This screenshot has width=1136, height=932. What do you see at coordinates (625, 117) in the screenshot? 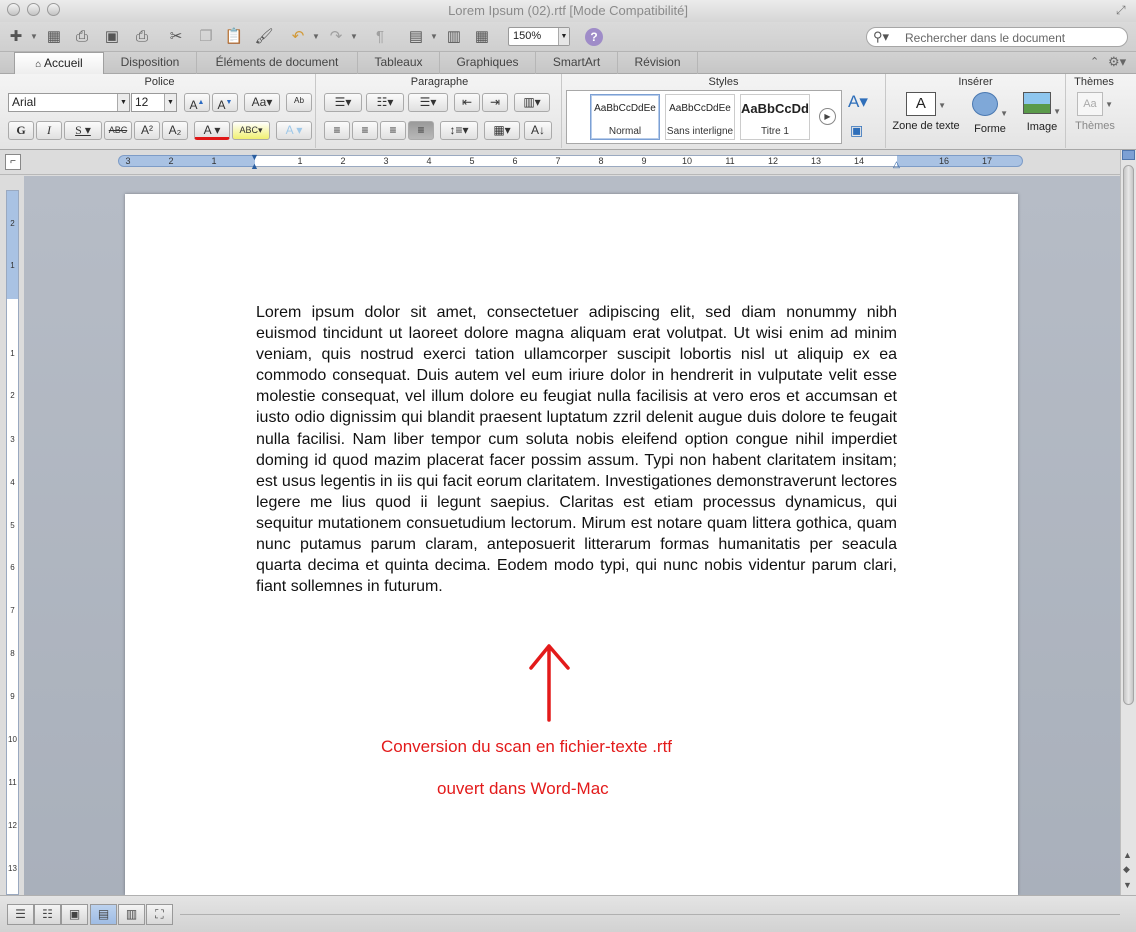
I see `style-normal: AaBbCcDdEe Normal` at bounding box center [625, 117].